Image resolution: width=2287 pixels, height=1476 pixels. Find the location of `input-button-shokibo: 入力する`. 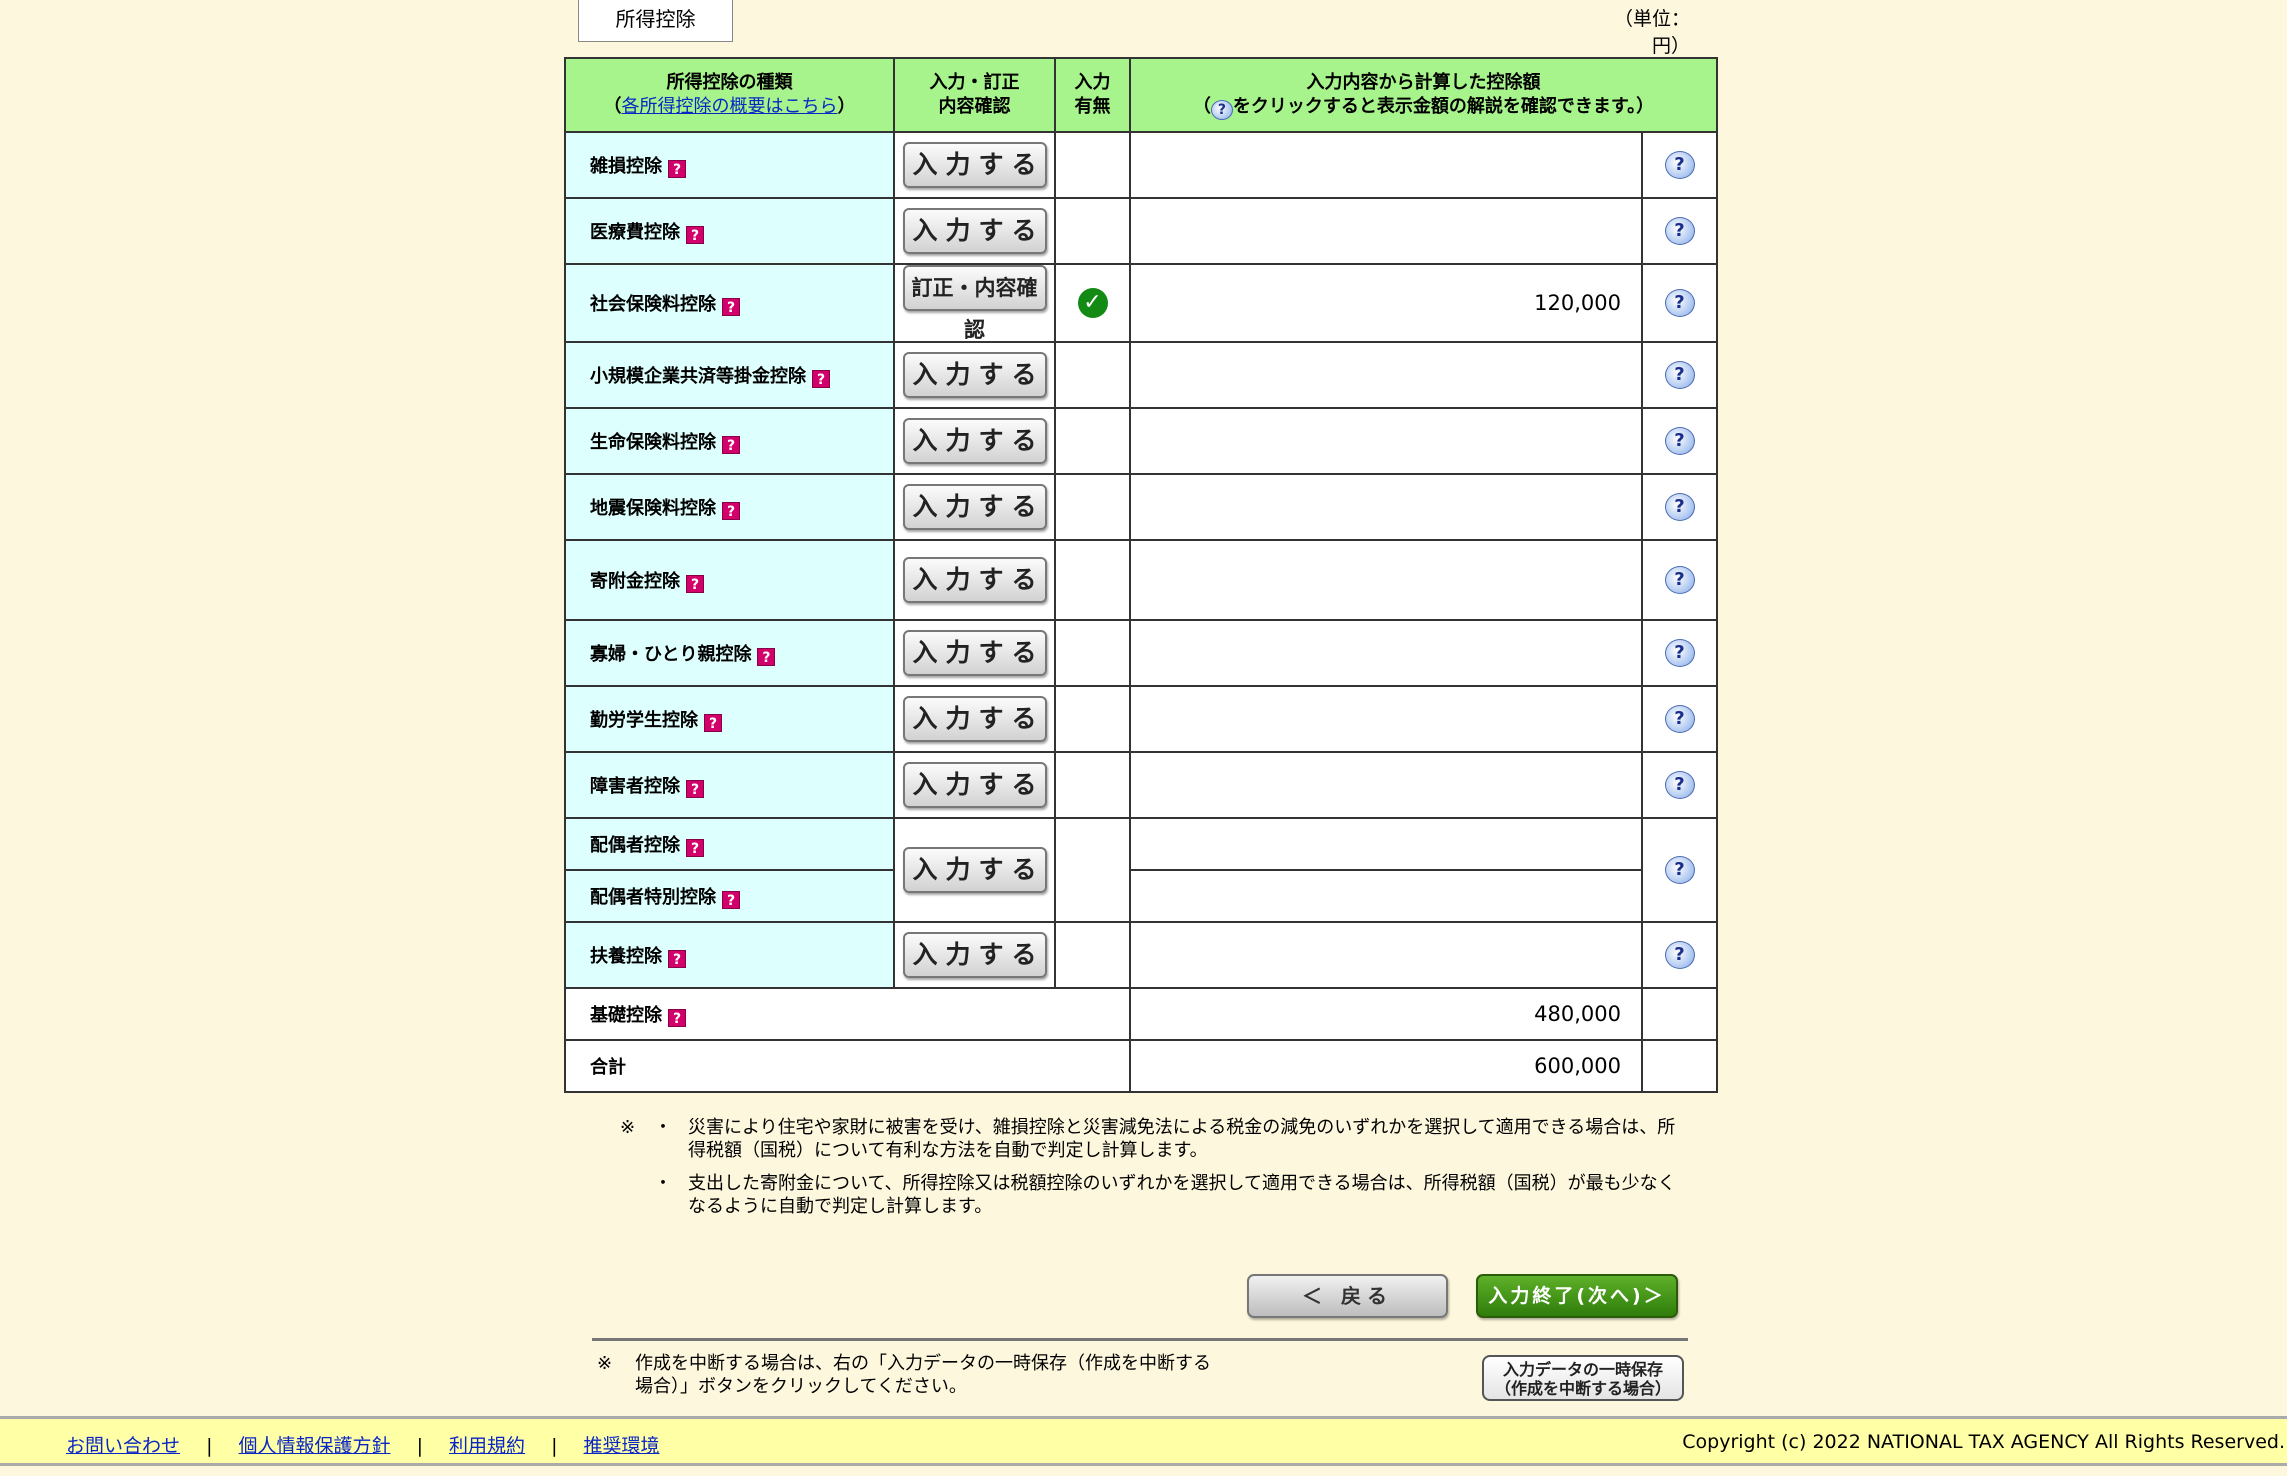

input-button-shokibo: 入力する is located at coordinates (974, 375).